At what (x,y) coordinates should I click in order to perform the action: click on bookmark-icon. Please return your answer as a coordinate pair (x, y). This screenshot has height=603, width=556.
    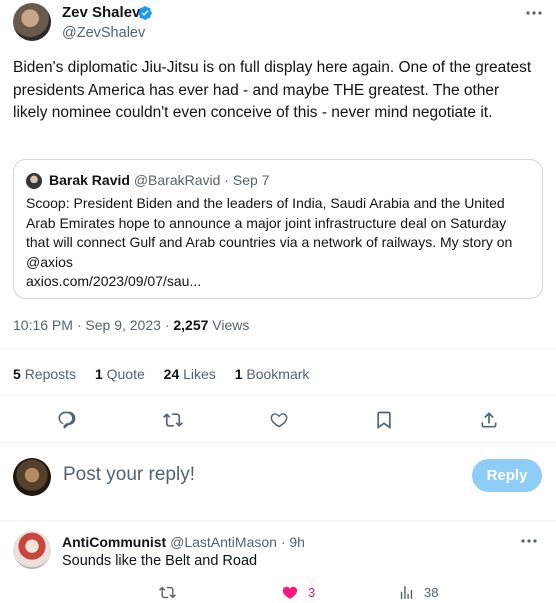
    Looking at the image, I should click on (385, 421).